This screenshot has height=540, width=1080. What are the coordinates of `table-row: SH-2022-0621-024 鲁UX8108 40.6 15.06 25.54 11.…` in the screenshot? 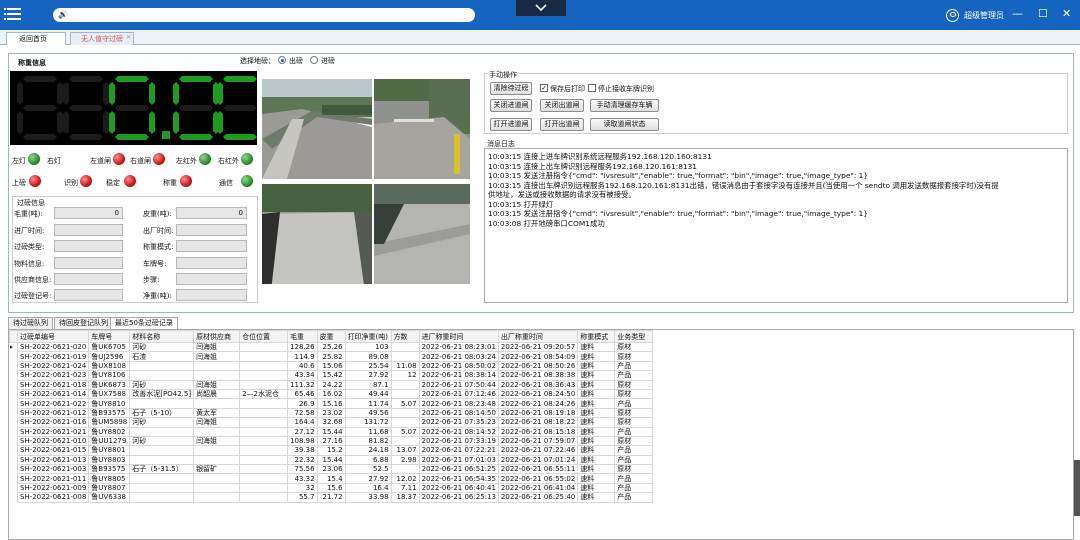 It's located at (332, 366).